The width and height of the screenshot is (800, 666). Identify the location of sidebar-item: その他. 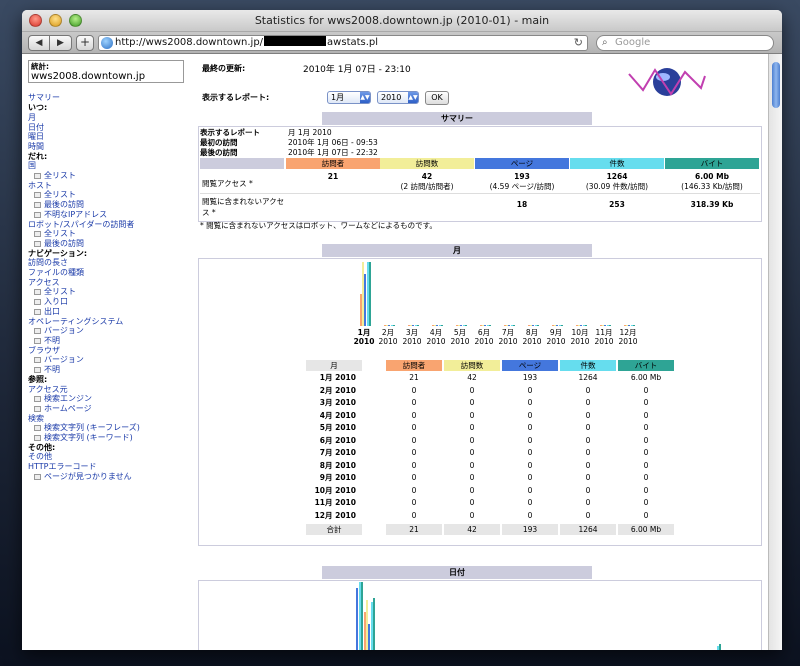
(106, 457).